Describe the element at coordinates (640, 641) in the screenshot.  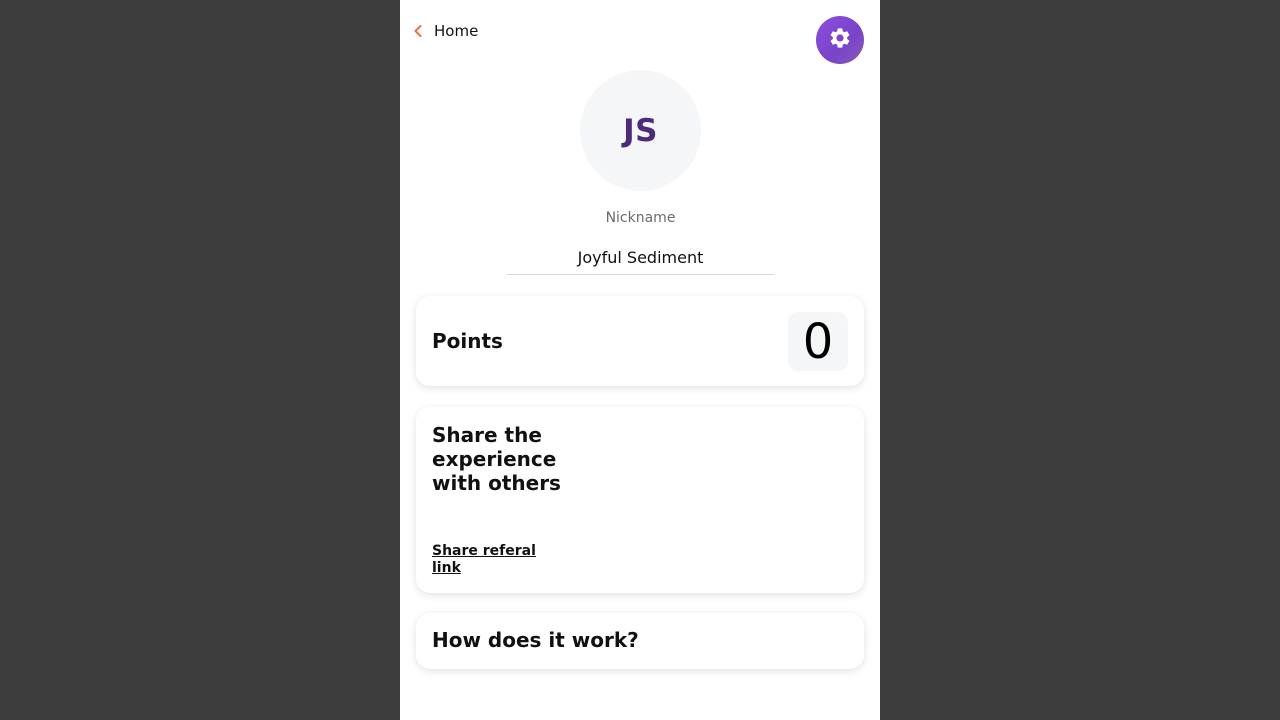
I see `how-it-works-card: How does it work?` at that location.